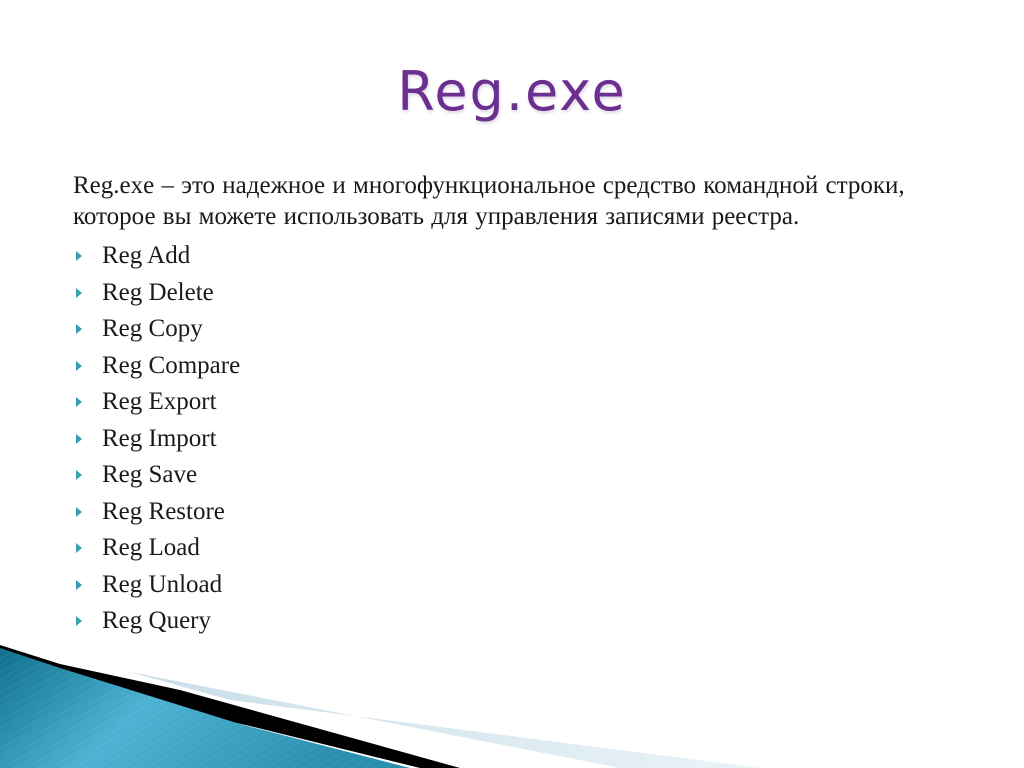  I want to click on list-item: Reg Copy, so click(513, 329).